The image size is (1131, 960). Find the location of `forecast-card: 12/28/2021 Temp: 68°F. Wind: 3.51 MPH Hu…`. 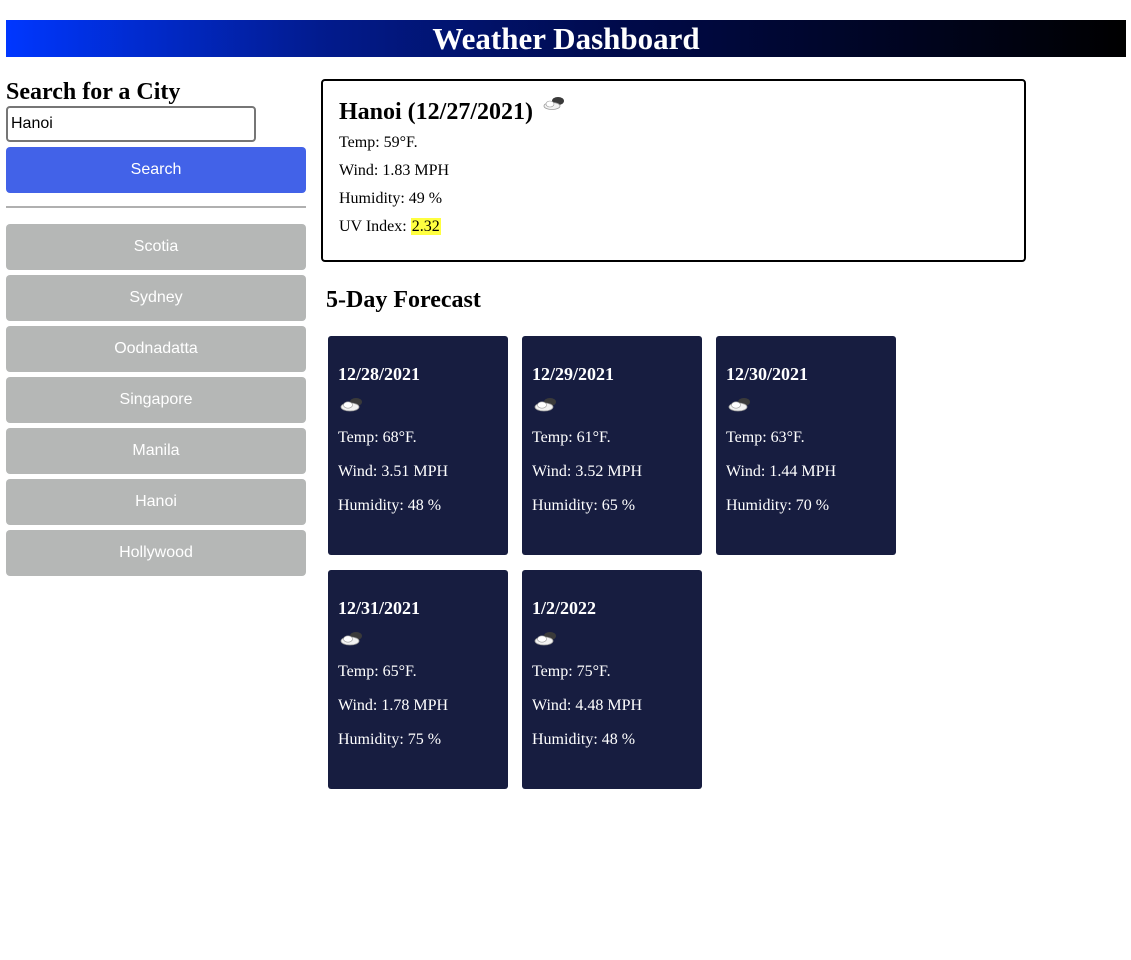

forecast-card: 12/28/2021 Temp: 68°F. Wind: 3.51 MPH Hu… is located at coordinates (418, 445).